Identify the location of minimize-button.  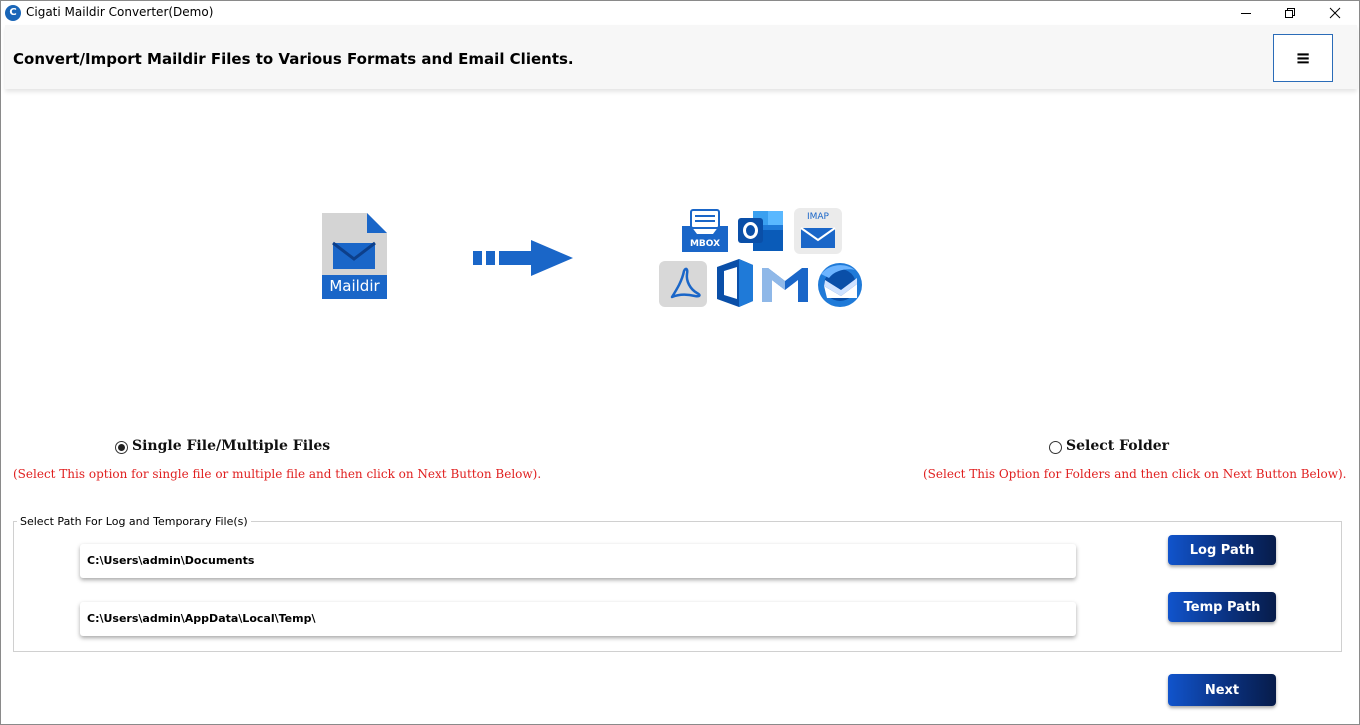
(1246, 13).